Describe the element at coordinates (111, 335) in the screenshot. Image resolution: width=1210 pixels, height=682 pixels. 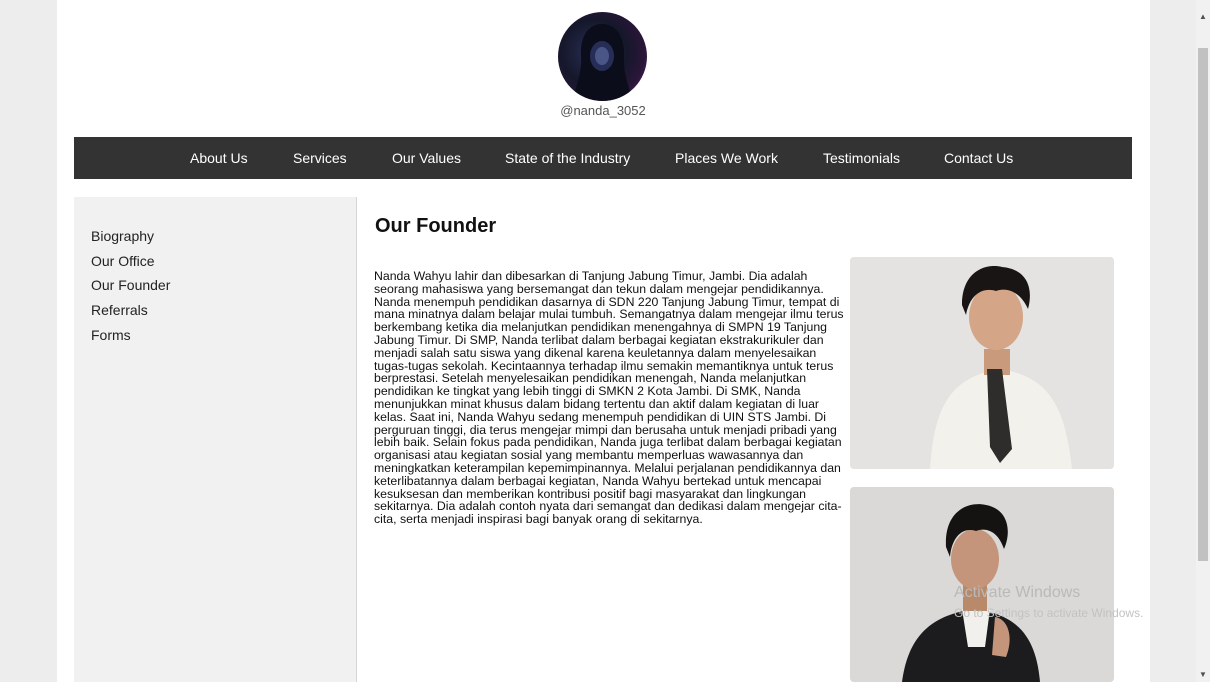
I see `sidebar-item-forms: Forms` at that location.